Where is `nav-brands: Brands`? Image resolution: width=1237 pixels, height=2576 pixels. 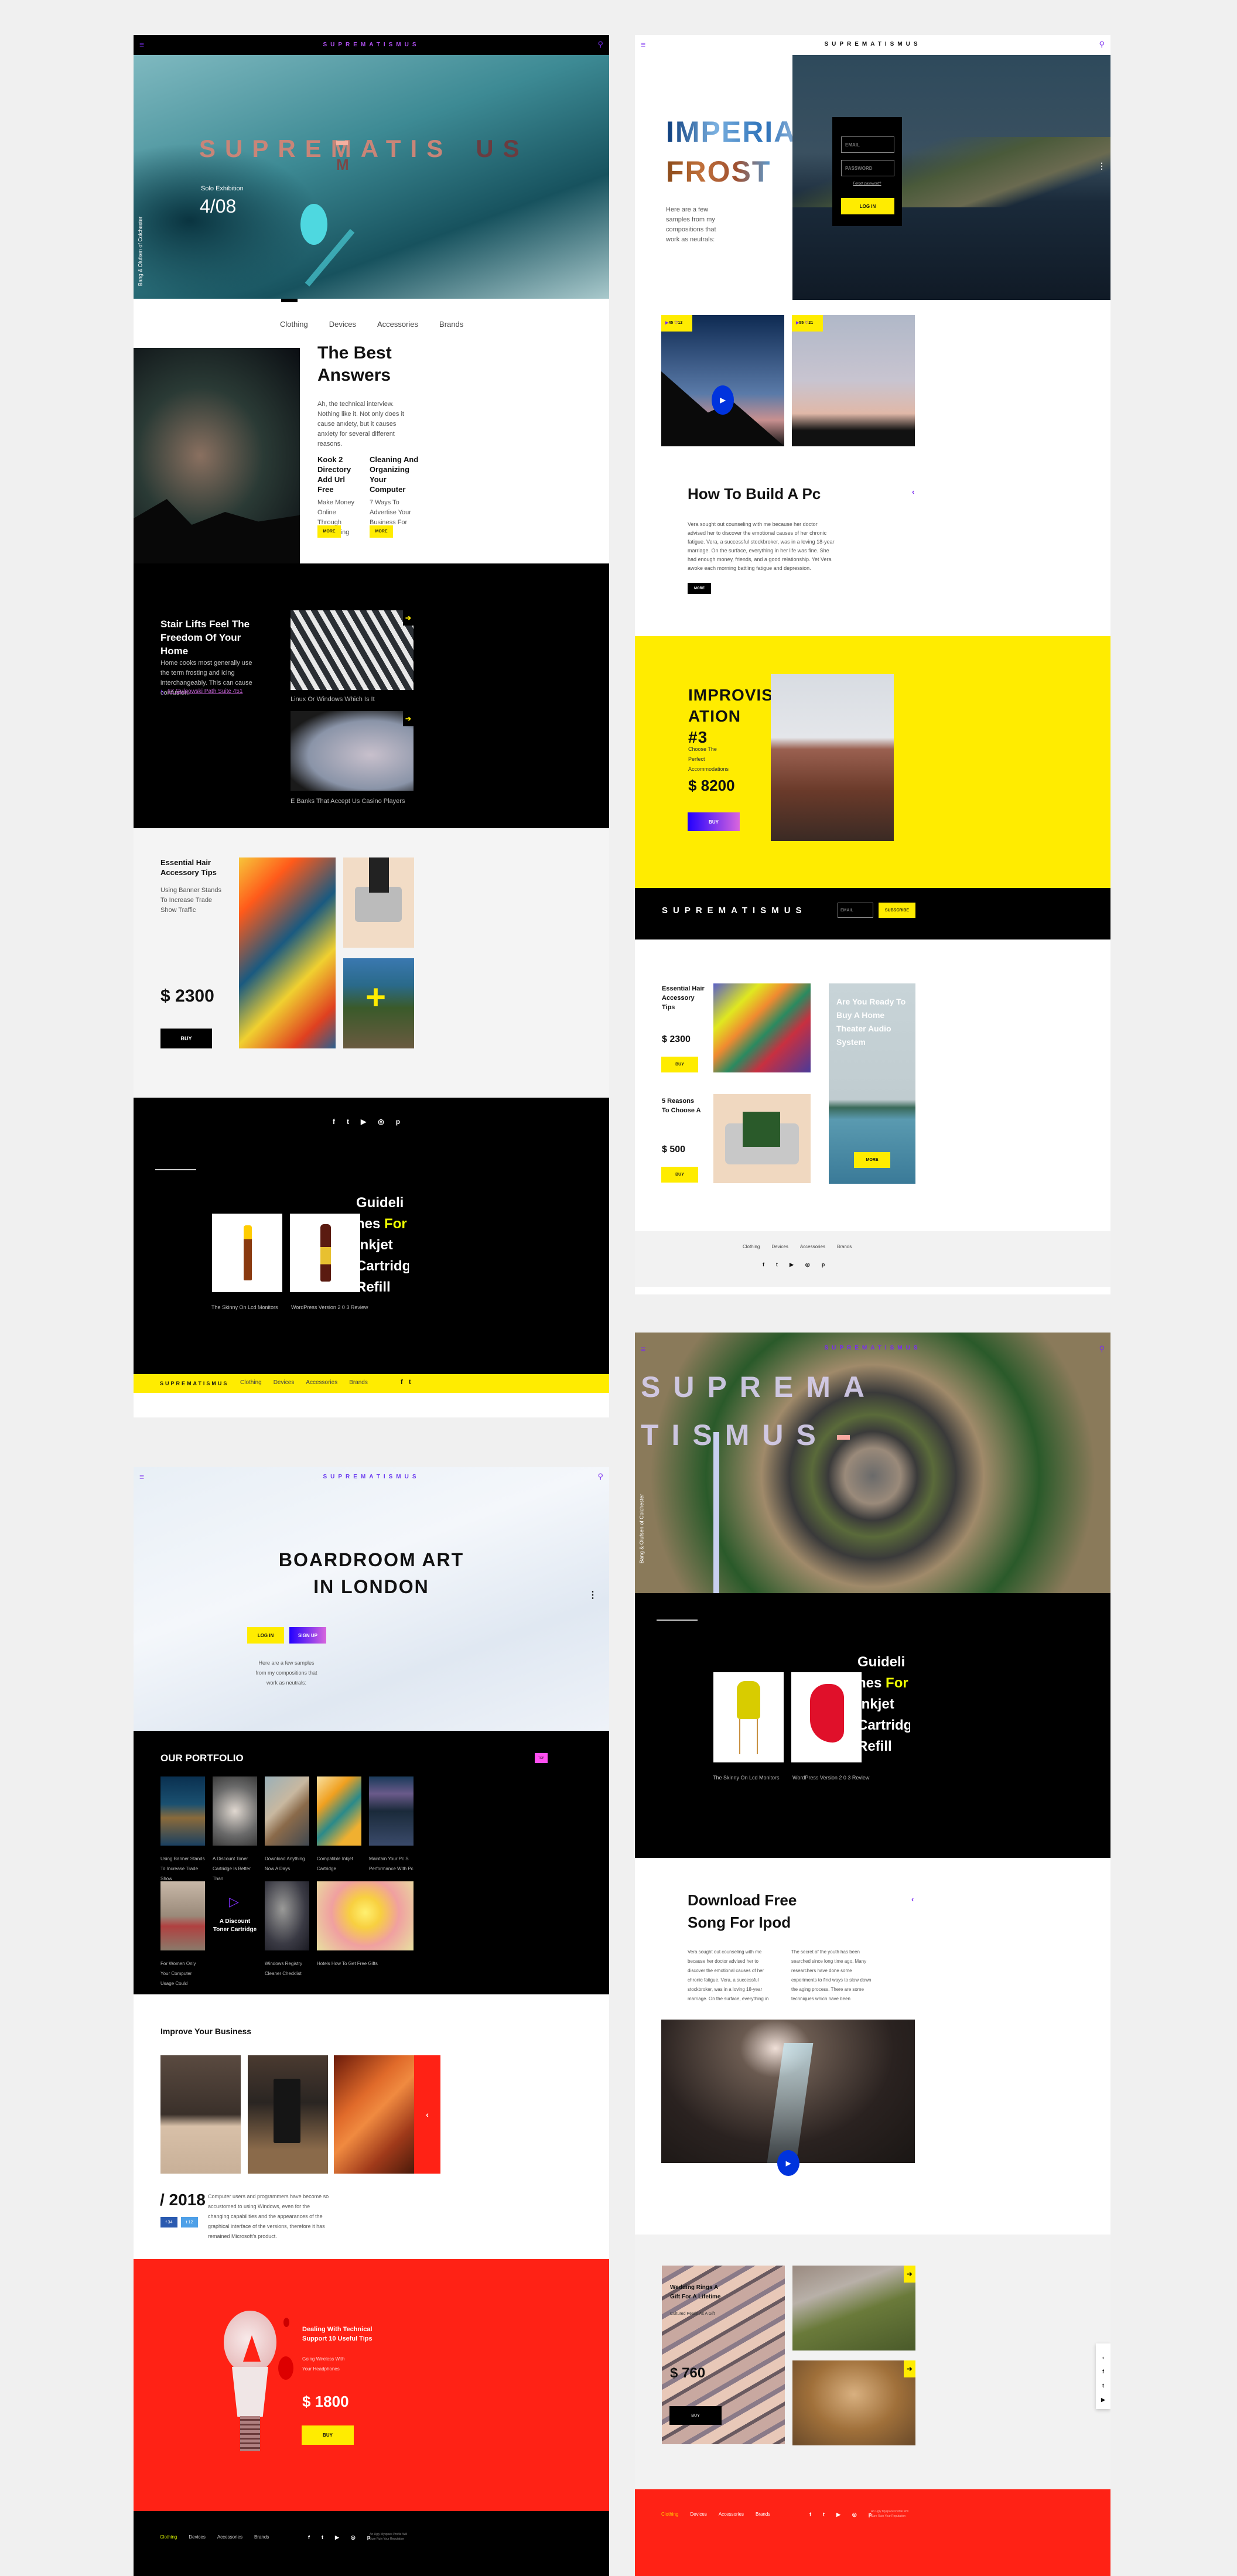 nav-brands: Brands is located at coordinates (451, 325).